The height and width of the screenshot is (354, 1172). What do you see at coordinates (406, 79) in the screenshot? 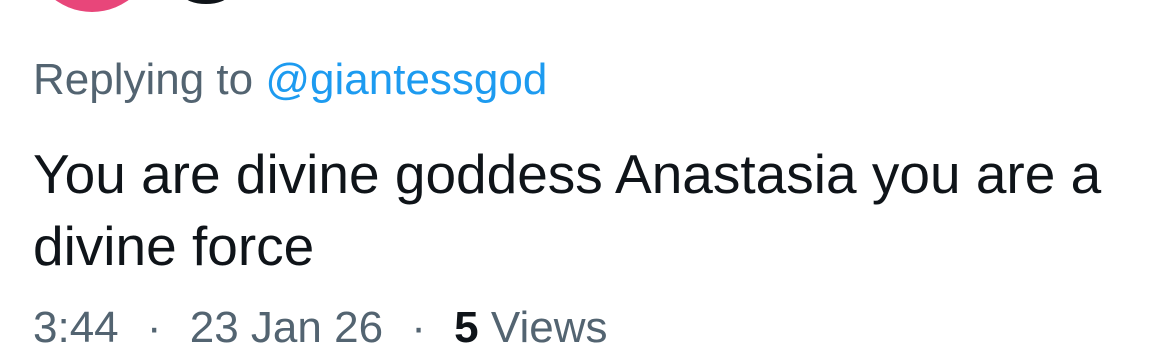
I see `replying-to-handle-link: @giantessgod` at bounding box center [406, 79].